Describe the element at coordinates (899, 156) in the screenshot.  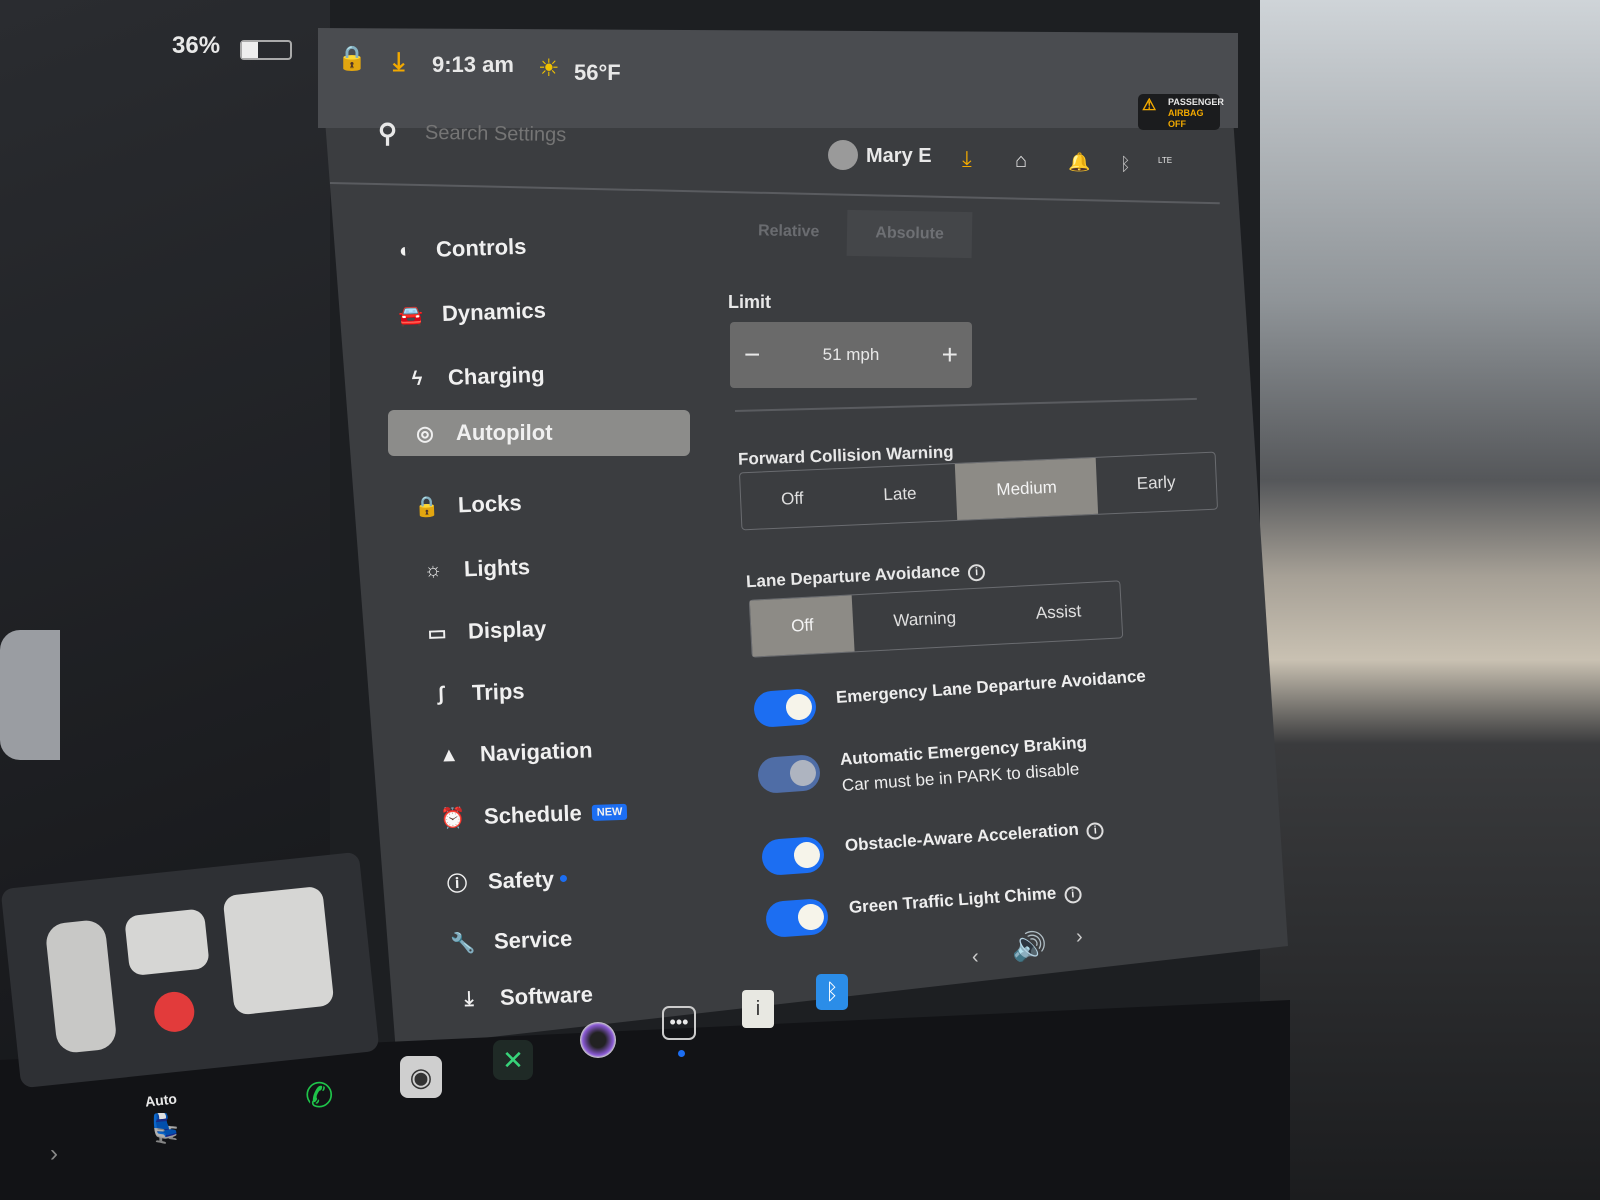
I see `user-name: Mary E` at that location.